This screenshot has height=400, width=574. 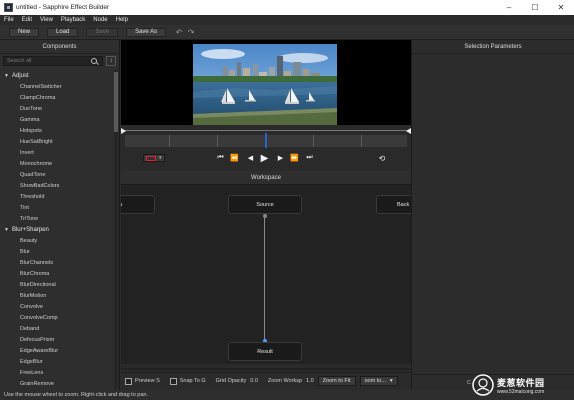 What do you see at coordinates (309, 158) in the screenshot?
I see `go-to-end-icon: ⏭` at bounding box center [309, 158].